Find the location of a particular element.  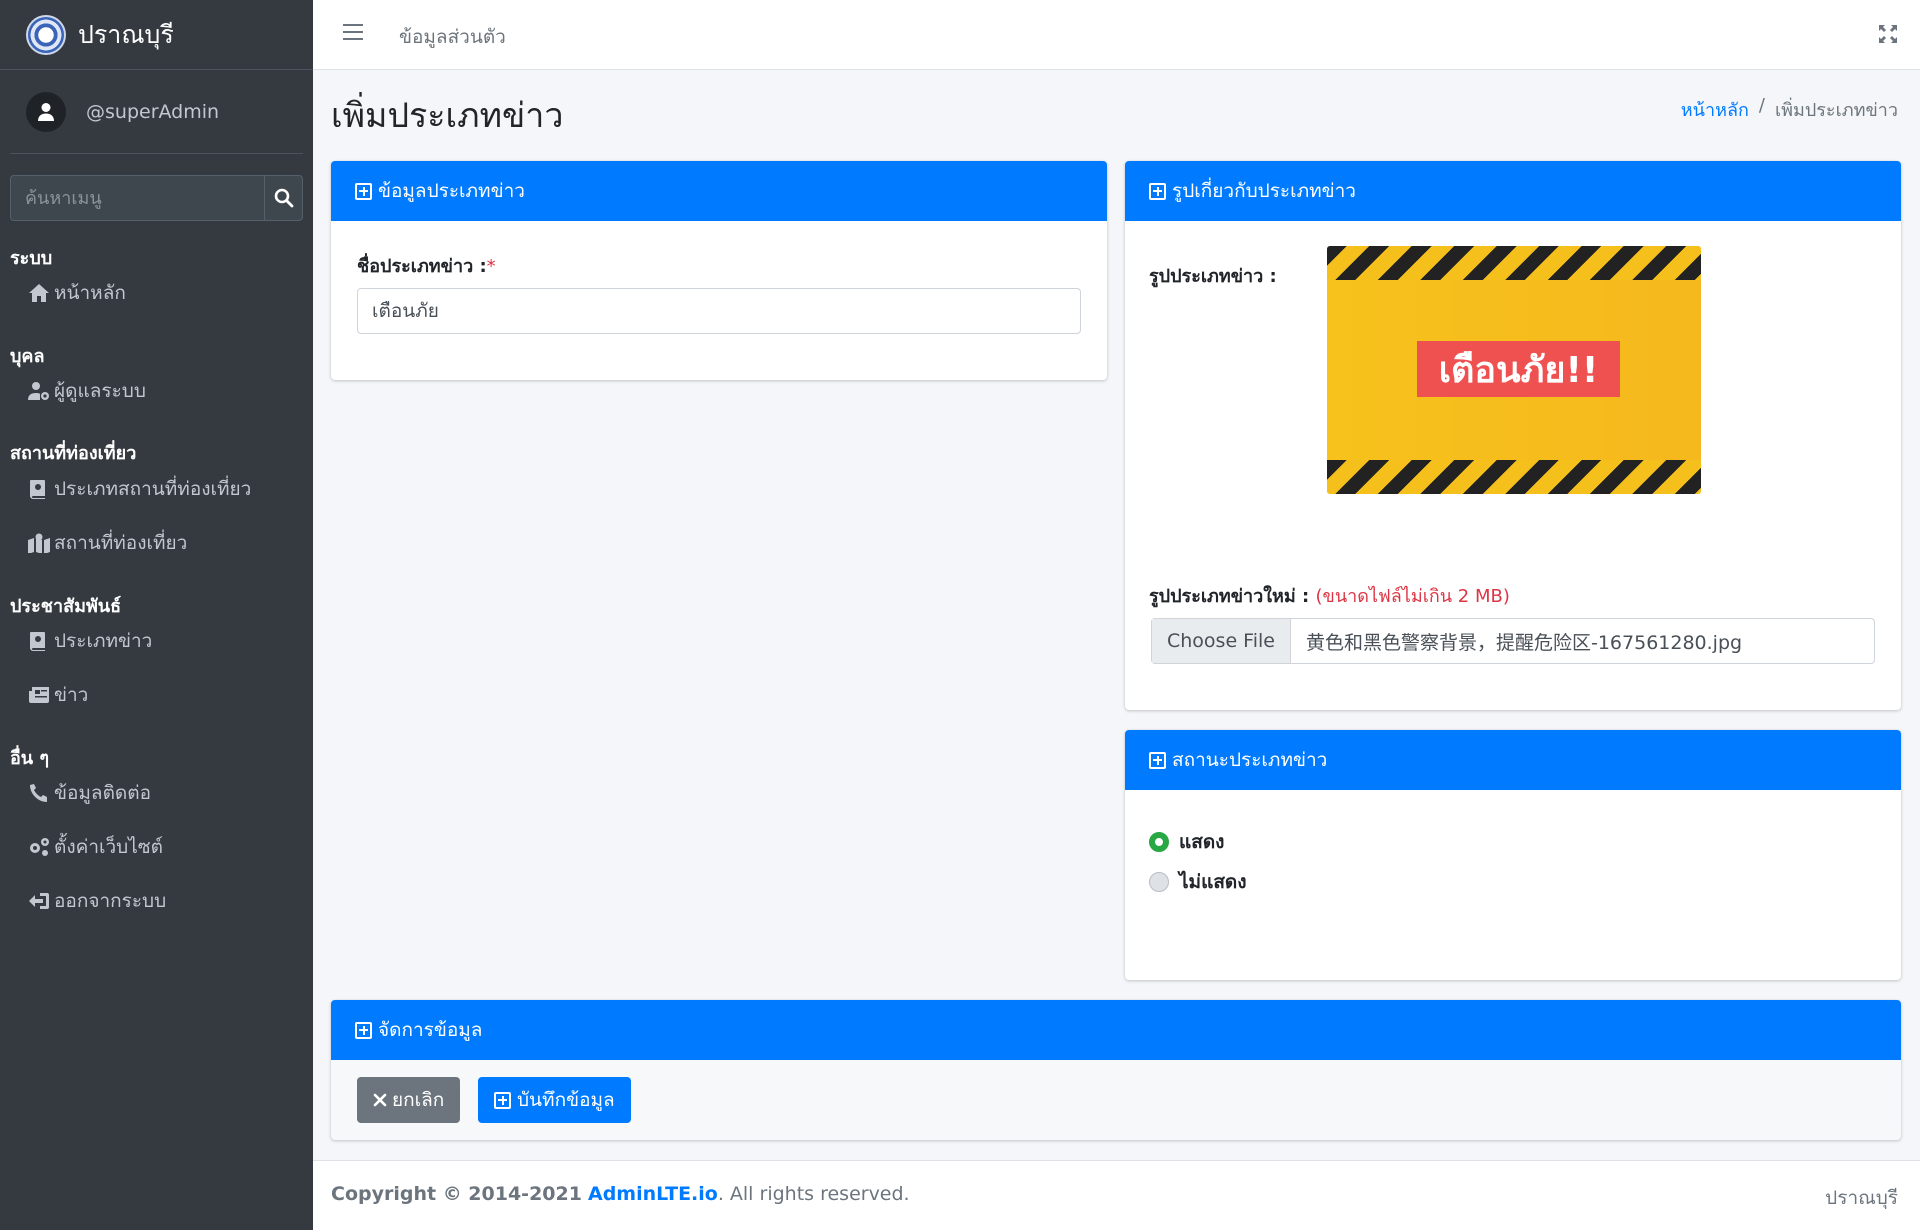

user-icon is located at coordinates (46, 111).